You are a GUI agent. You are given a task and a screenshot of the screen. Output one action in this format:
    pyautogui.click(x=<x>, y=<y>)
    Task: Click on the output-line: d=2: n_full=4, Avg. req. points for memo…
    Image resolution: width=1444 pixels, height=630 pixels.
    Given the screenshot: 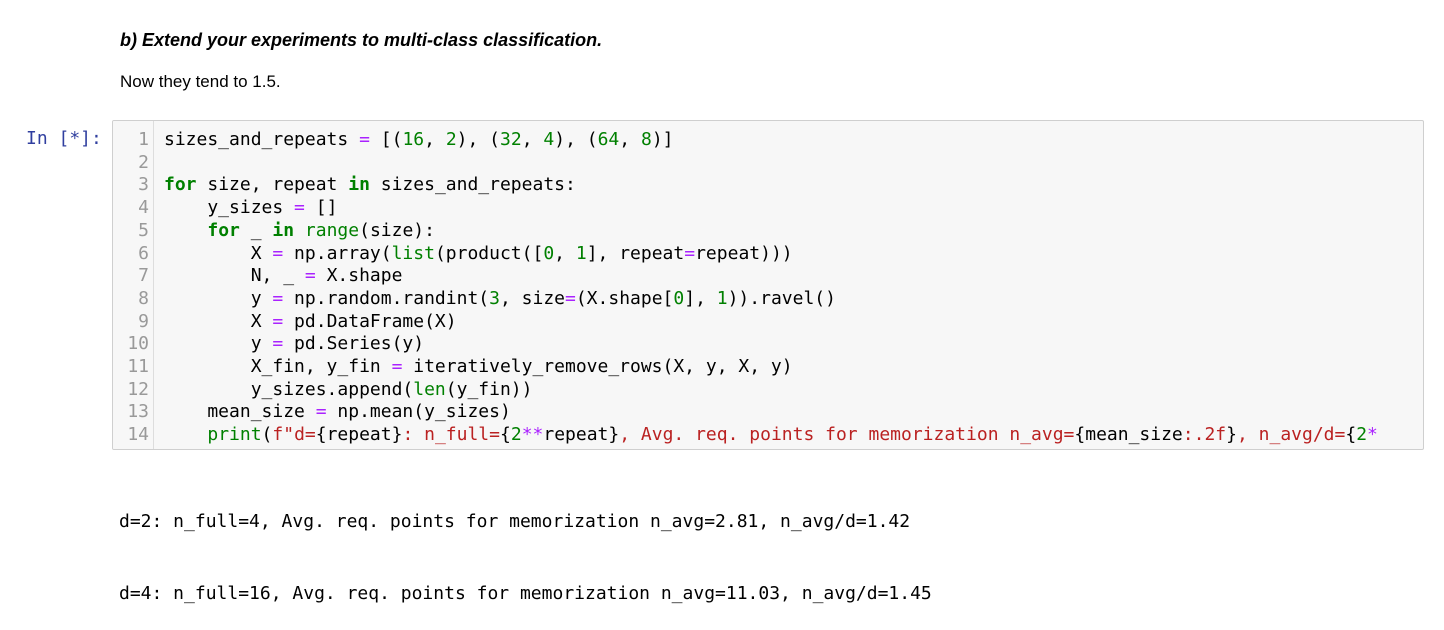 What is the action you would take?
    pyautogui.click(x=515, y=521)
    